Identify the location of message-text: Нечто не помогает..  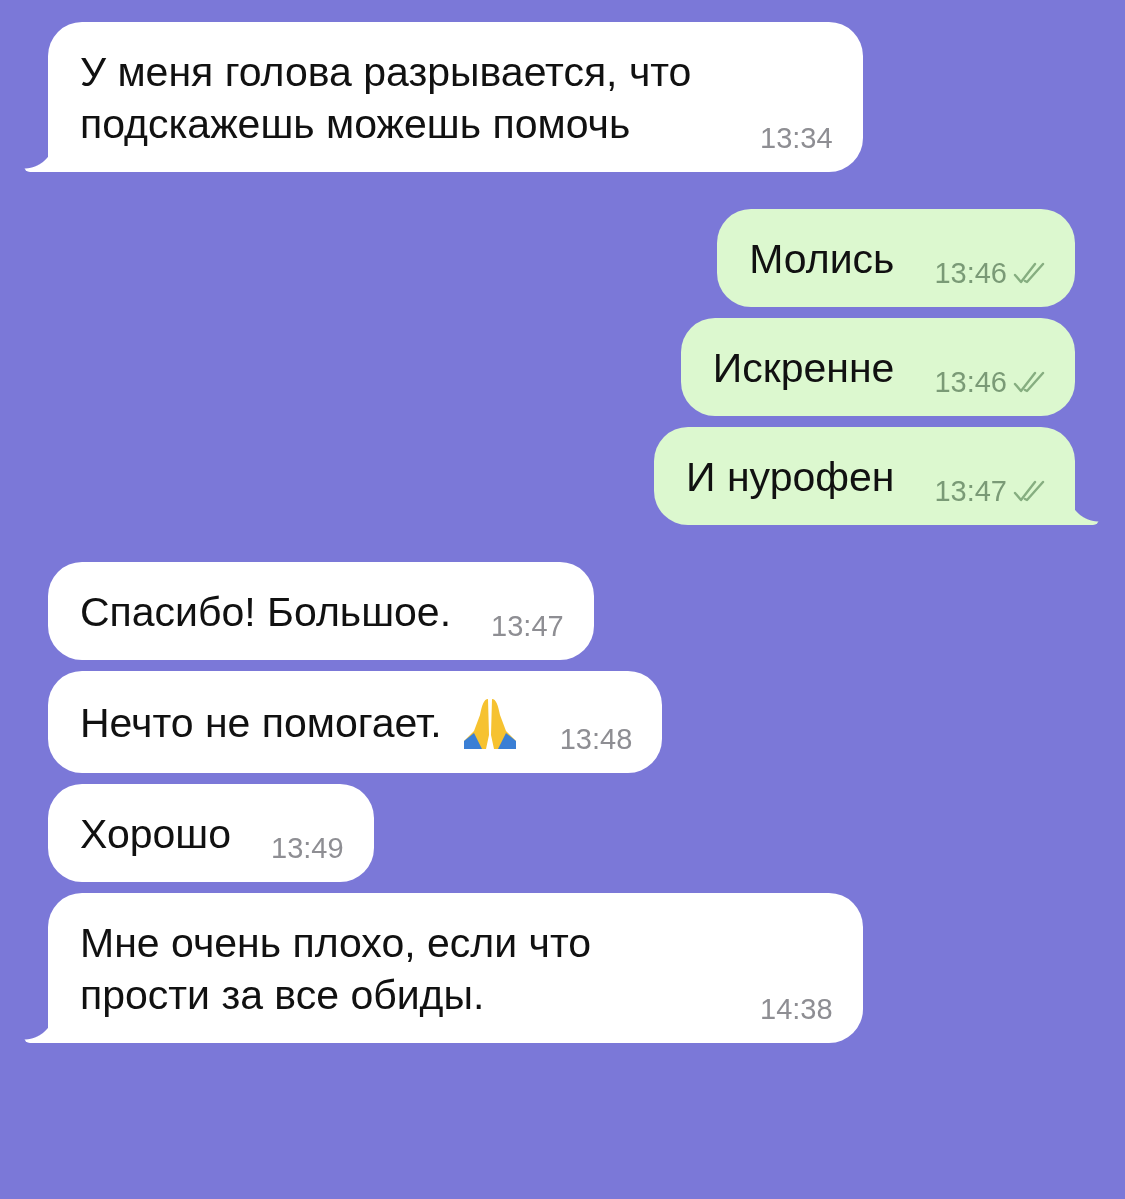
(261, 723).